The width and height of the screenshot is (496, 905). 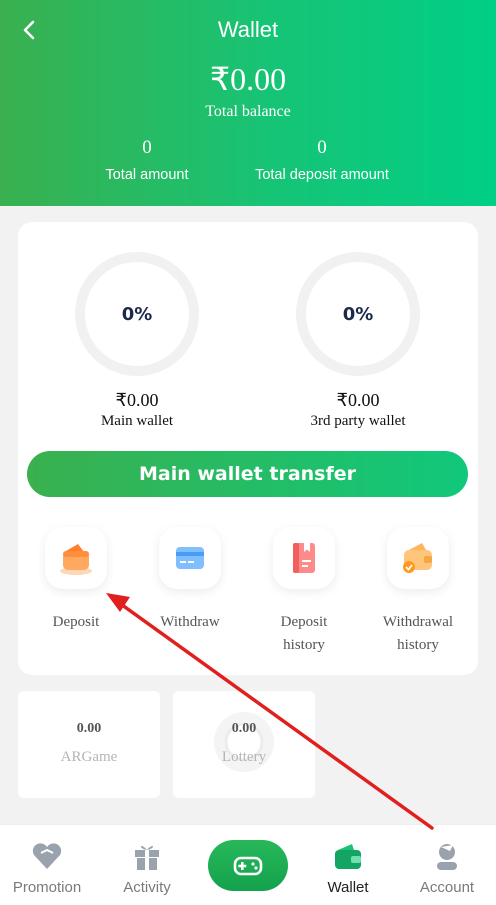 I want to click on main-wallet-transfer-button: Main wallet transfer, so click(x=247, y=474).